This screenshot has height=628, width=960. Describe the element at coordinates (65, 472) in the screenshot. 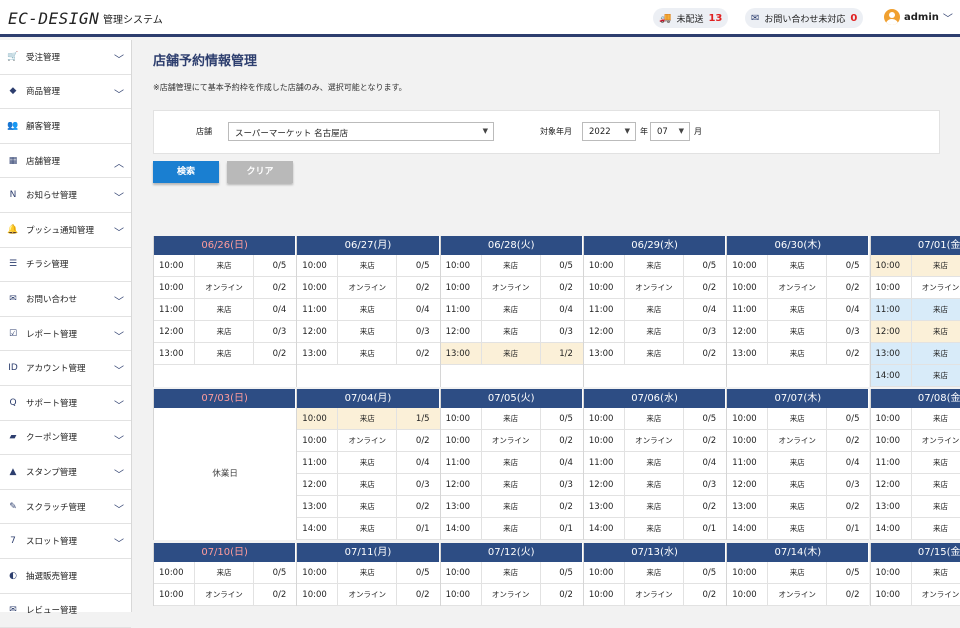

I see `sidebar-item: ▲スタンプ管理﹀` at that location.